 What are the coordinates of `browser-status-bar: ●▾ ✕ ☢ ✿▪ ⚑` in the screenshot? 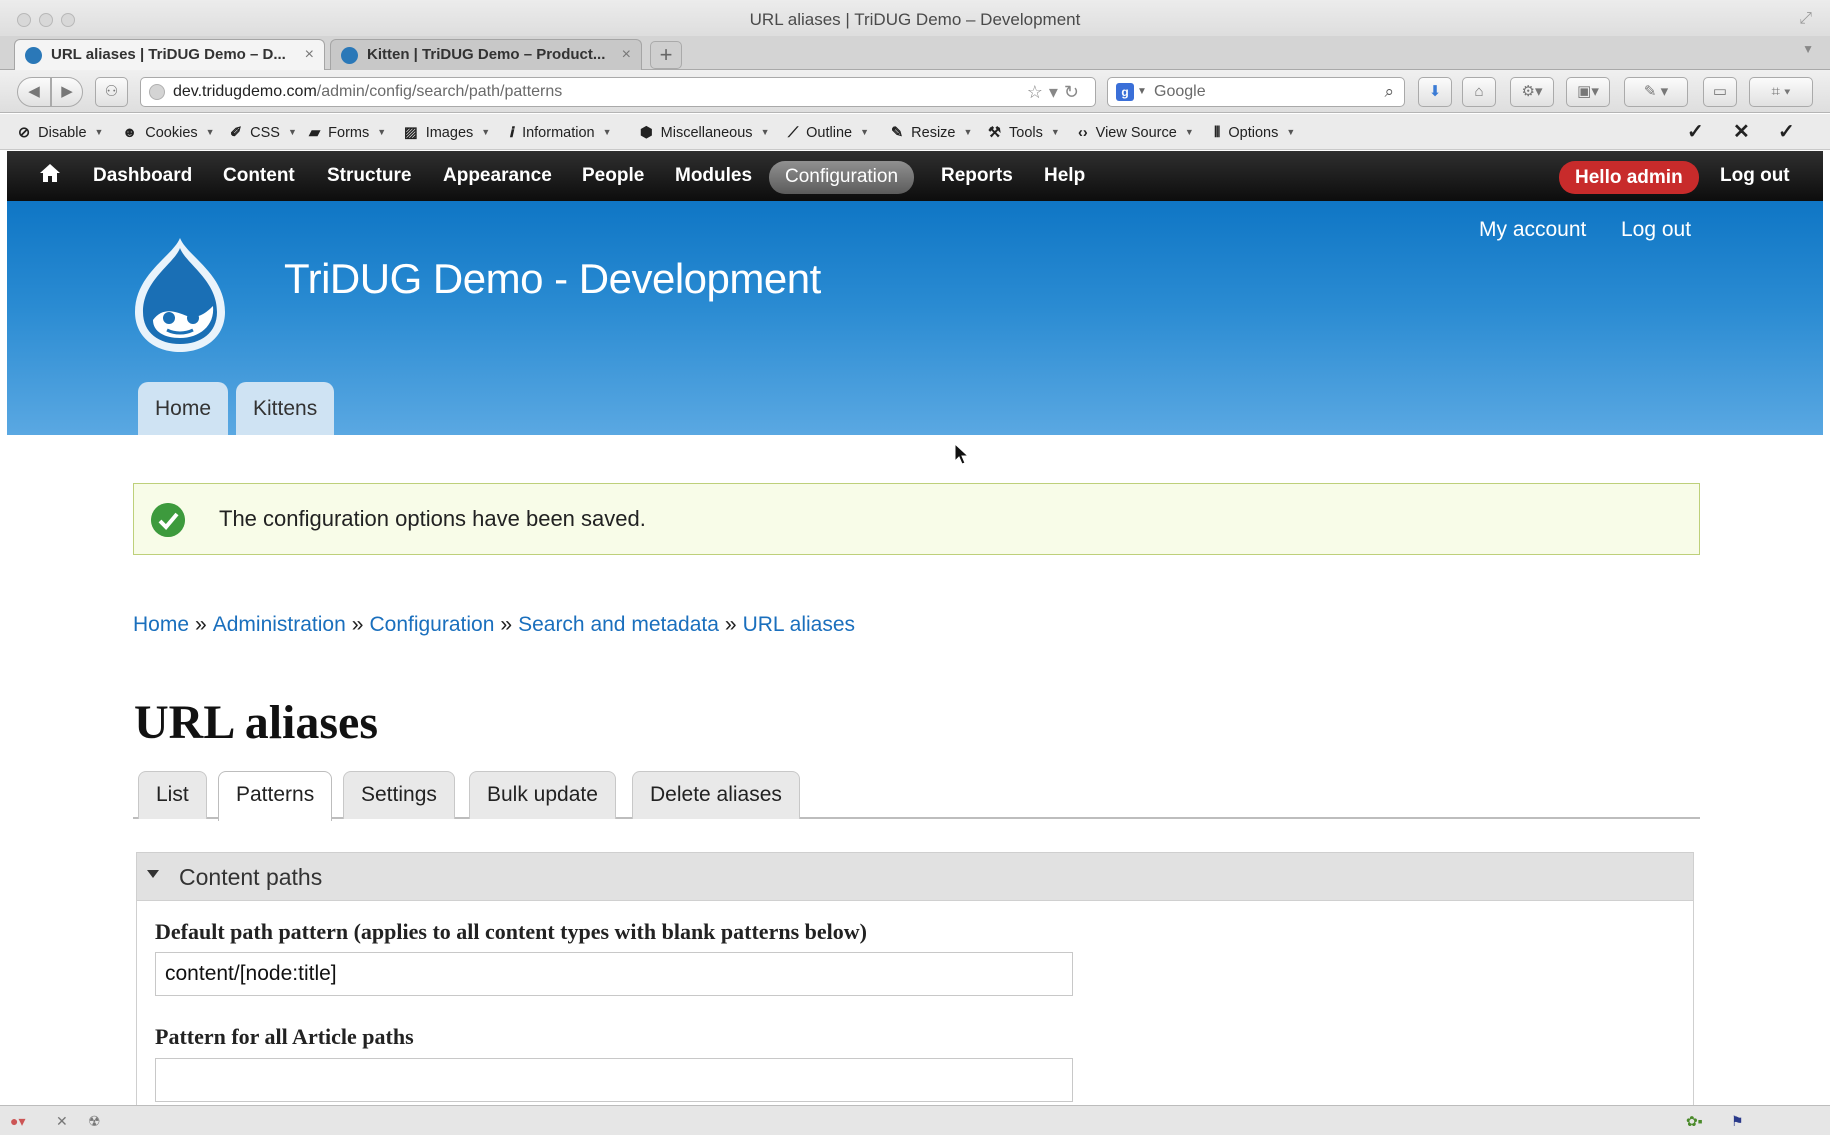 It's located at (915, 1120).